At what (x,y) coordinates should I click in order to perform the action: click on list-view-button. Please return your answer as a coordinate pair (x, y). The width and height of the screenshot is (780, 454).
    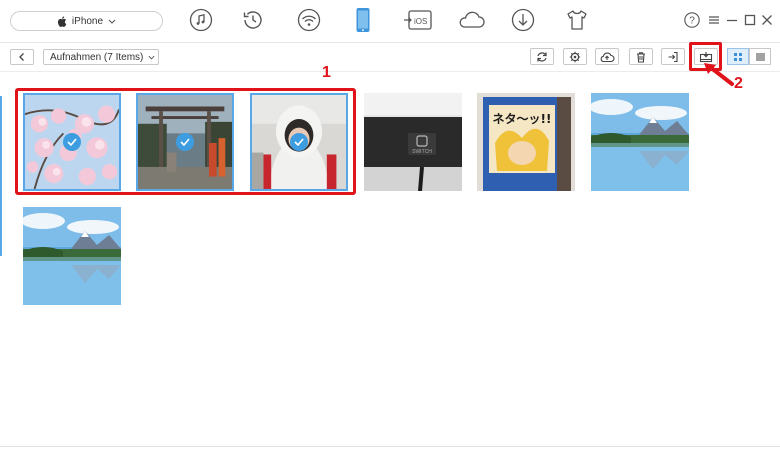
    Looking at the image, I should click on (760, 56).